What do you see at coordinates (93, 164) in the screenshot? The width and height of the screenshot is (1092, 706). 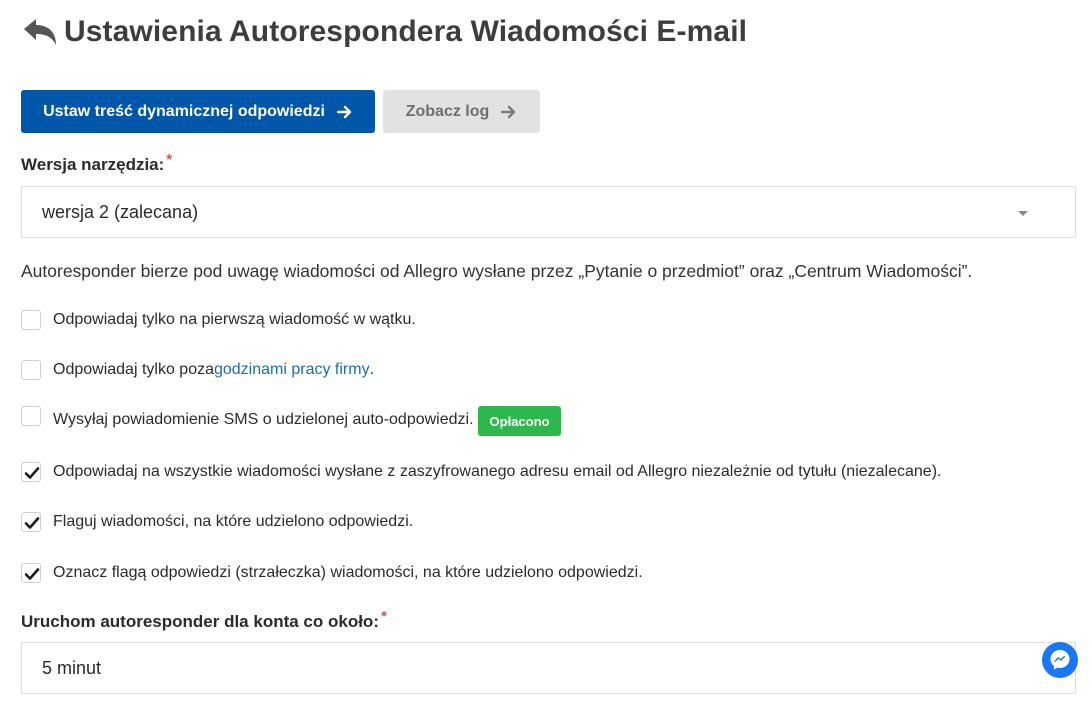 I see `version-label-text: Wersja narzędzia:` at bounding box center [93, 164].